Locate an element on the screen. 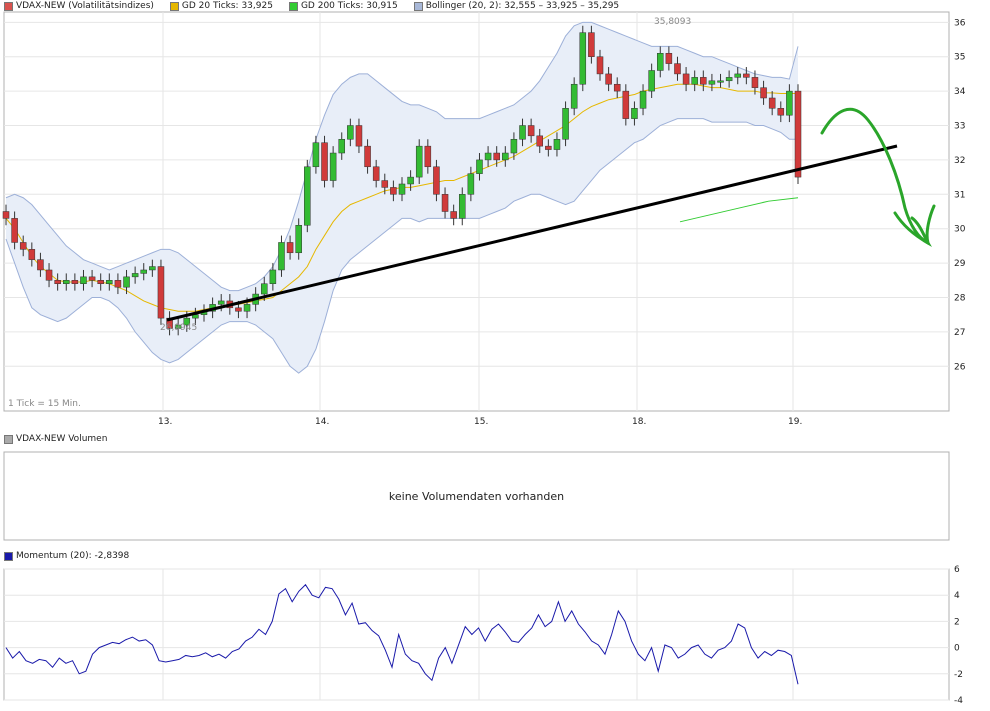 The height and width of the screenshot is (711, 990). price-y-tick: 33 is located at coordinates (959, 127).